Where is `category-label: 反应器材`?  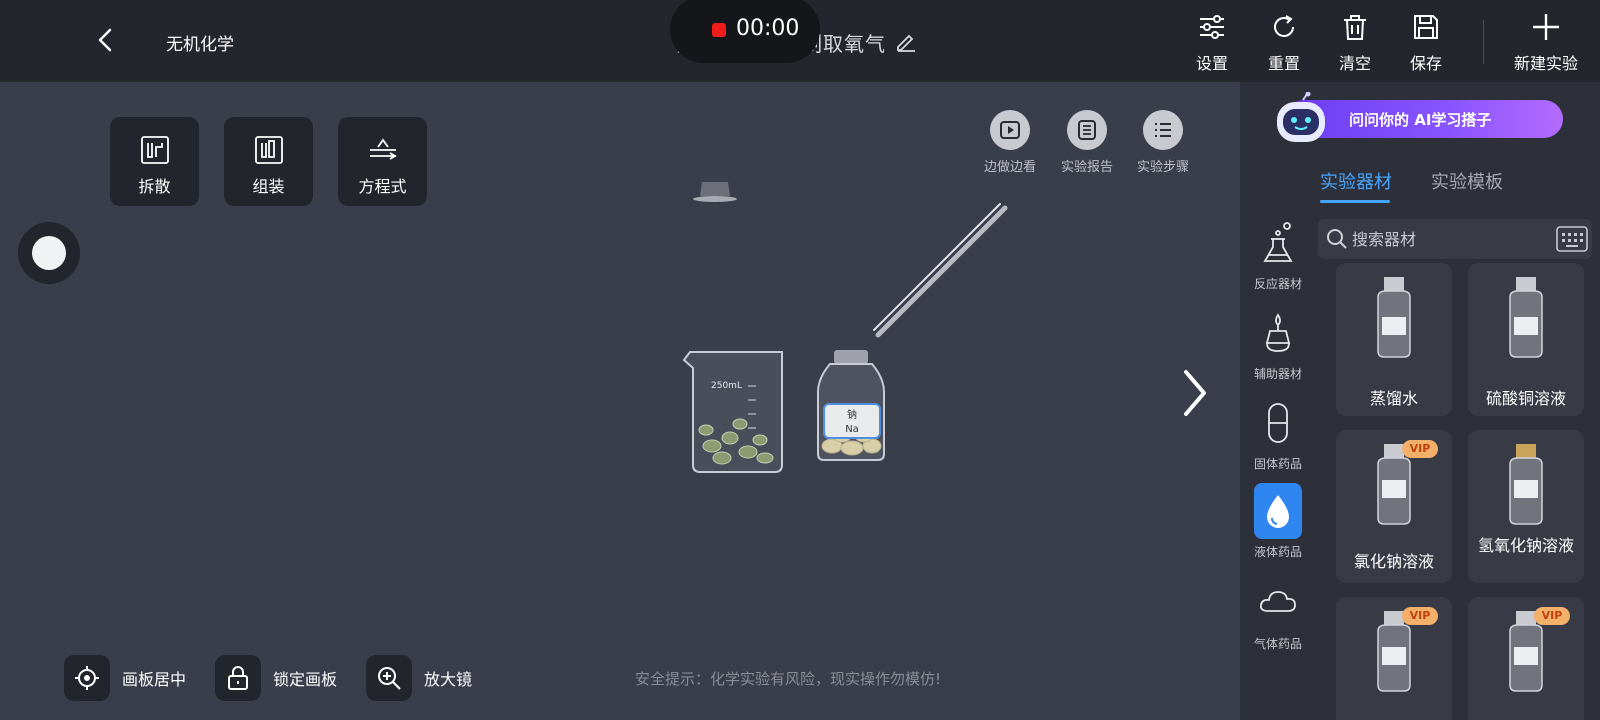 category-label: 反应器材 is located at coordinates (1277, 284).